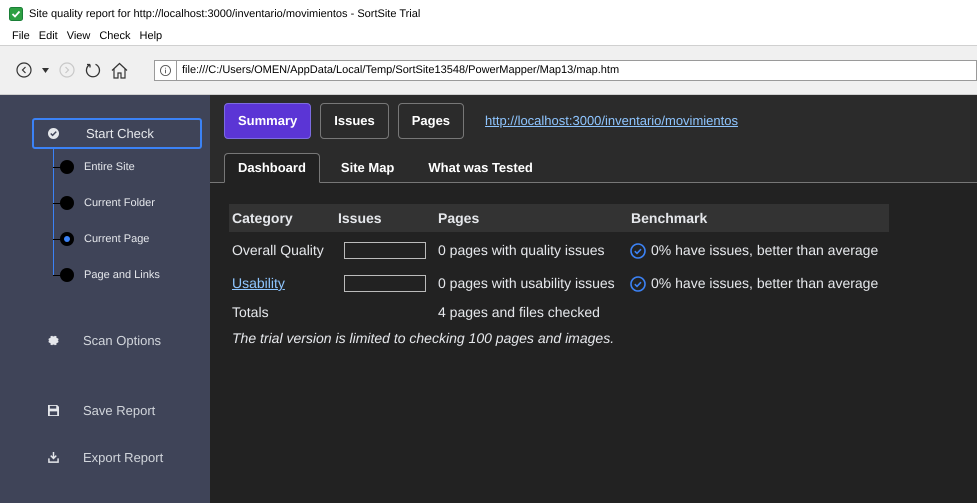 This screenshot has height=503, width=977. What do you see at coordinates (669, 218) in the screenshot?
I see `column-header: Benchmark` at bounding box center [669, 218].